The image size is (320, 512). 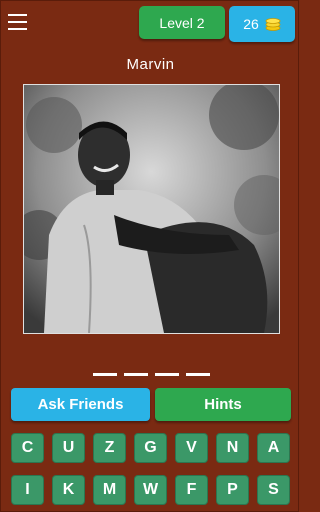 I want to click on letter-key: I, so click(x=27, y=490).